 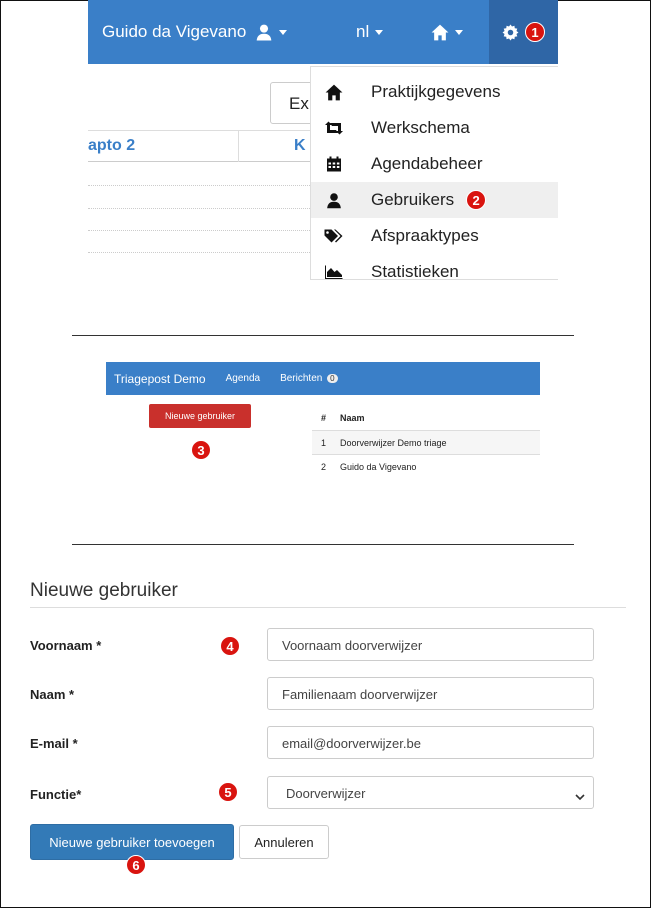 What do you see at coordinates (510, 32) in the screenshot?
I see `gear-icon` at bounding box center [510, 32].